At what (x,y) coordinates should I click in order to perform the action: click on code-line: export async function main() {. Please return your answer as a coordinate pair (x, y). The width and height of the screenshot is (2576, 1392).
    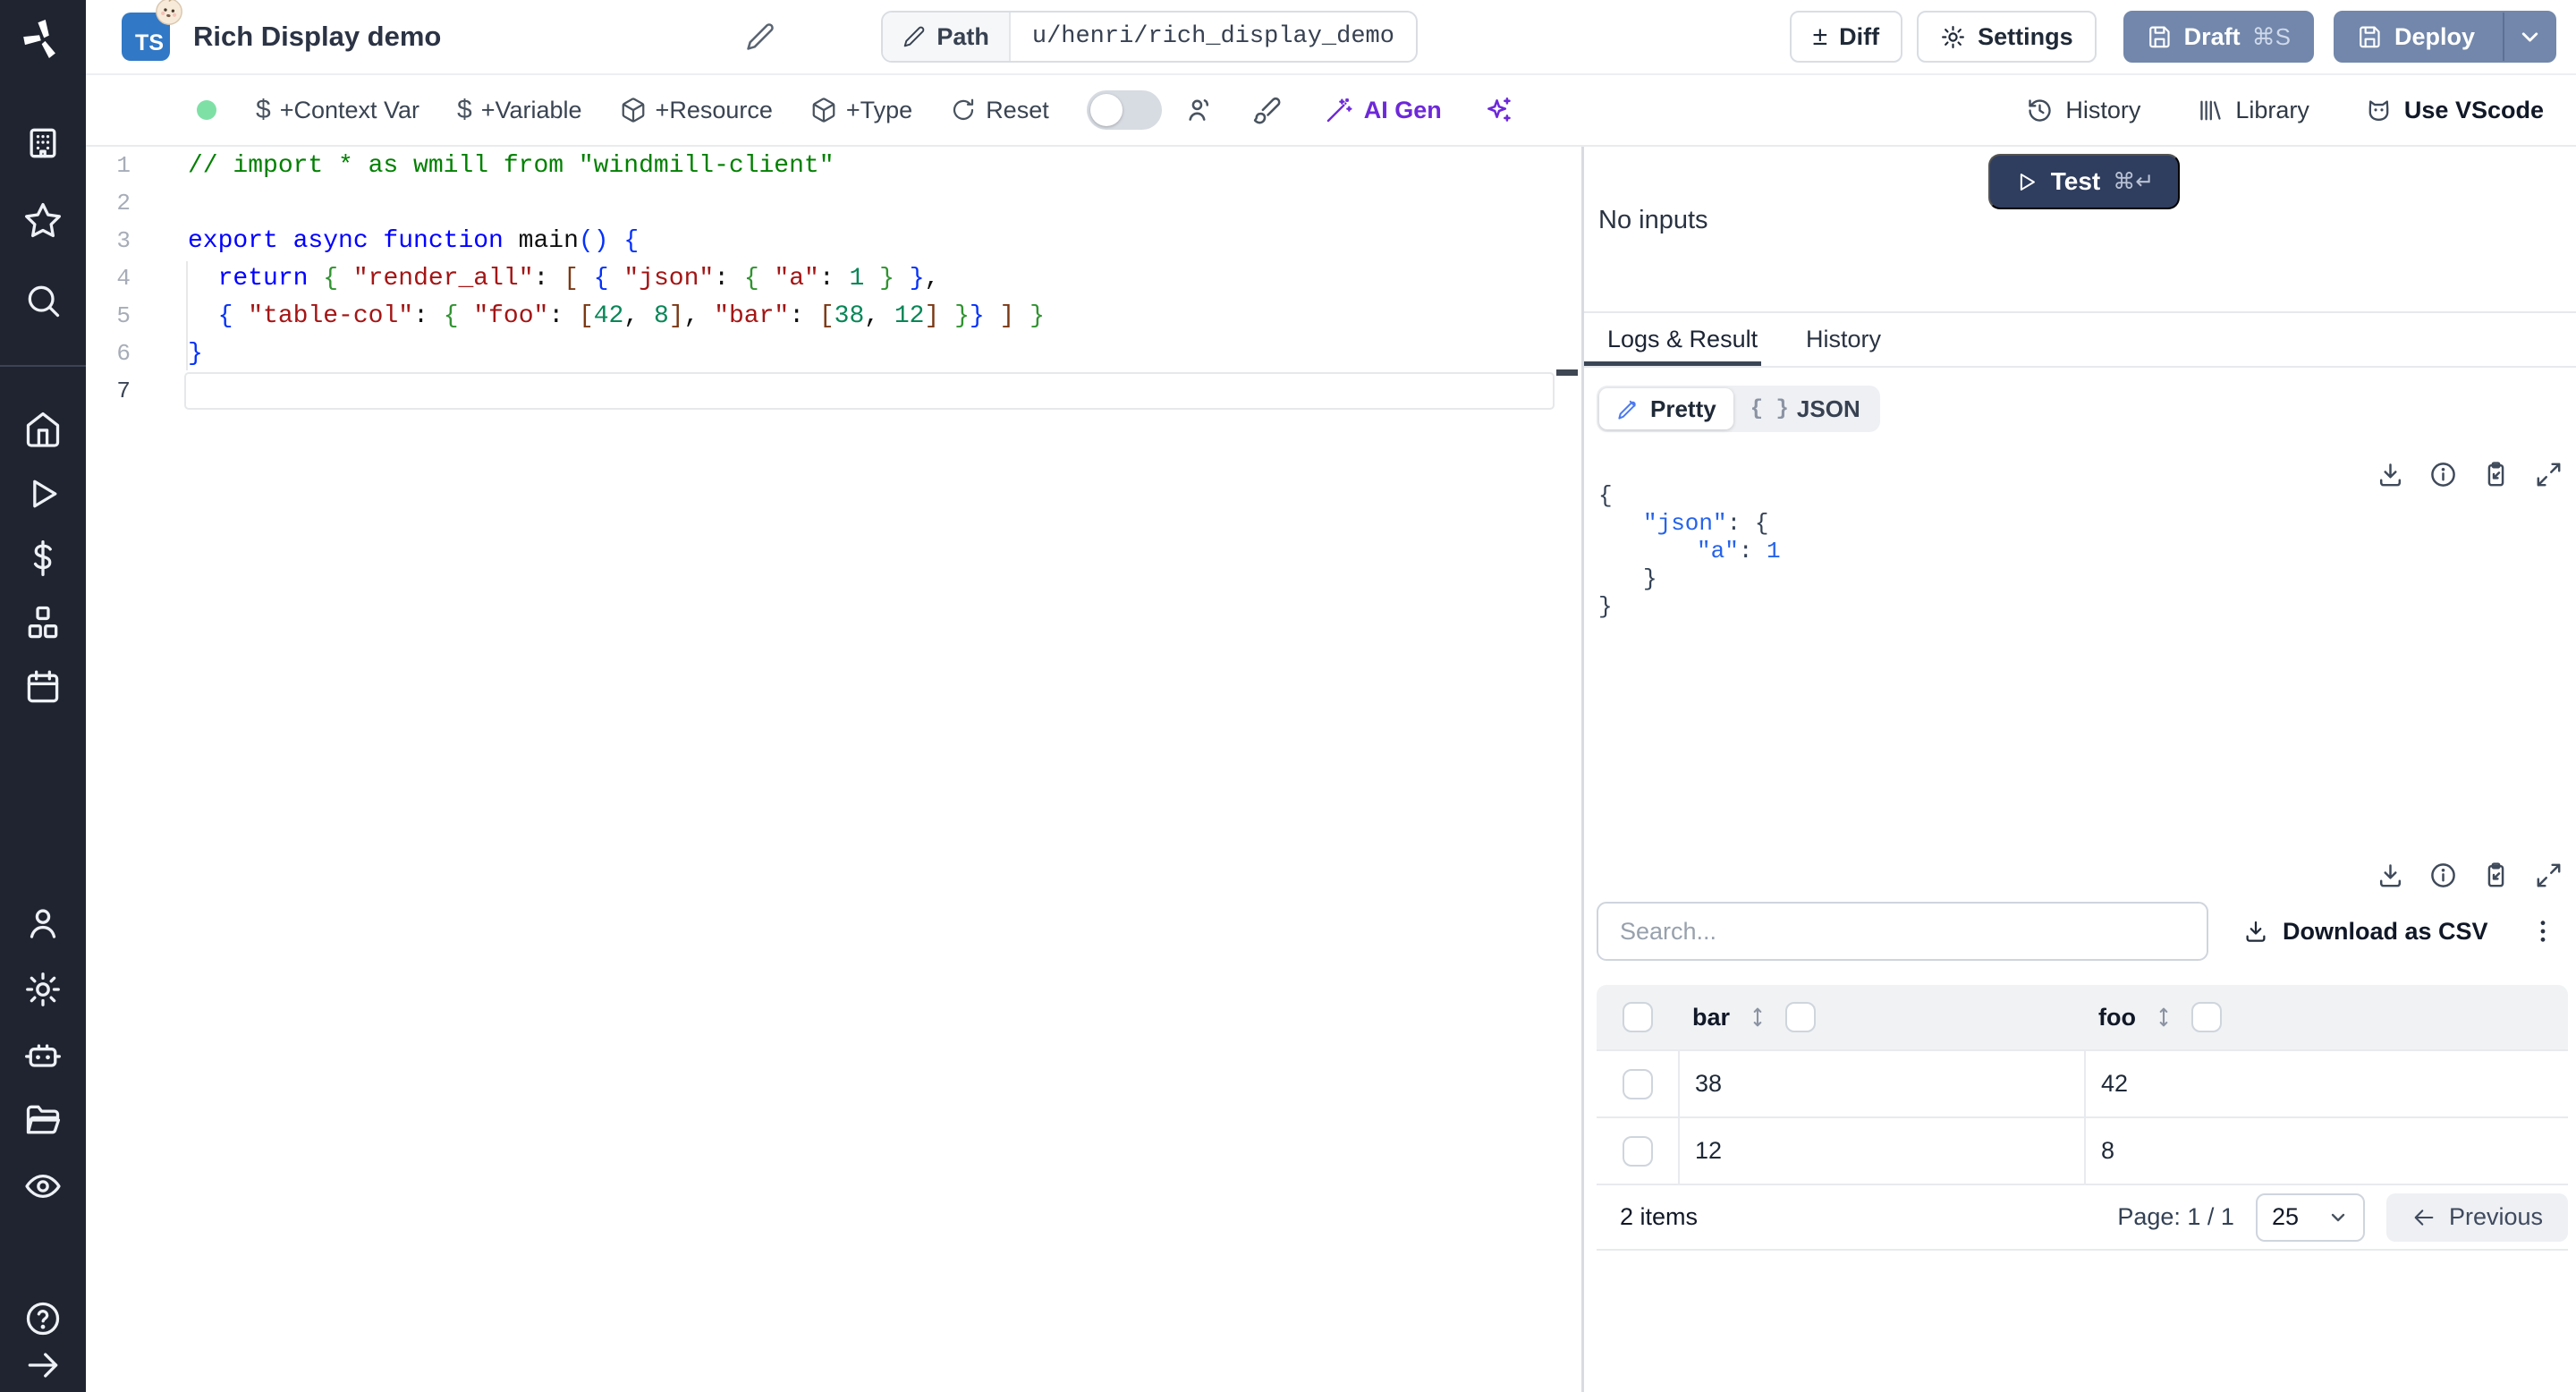
    Looking at the image, I should click on (871, 240).